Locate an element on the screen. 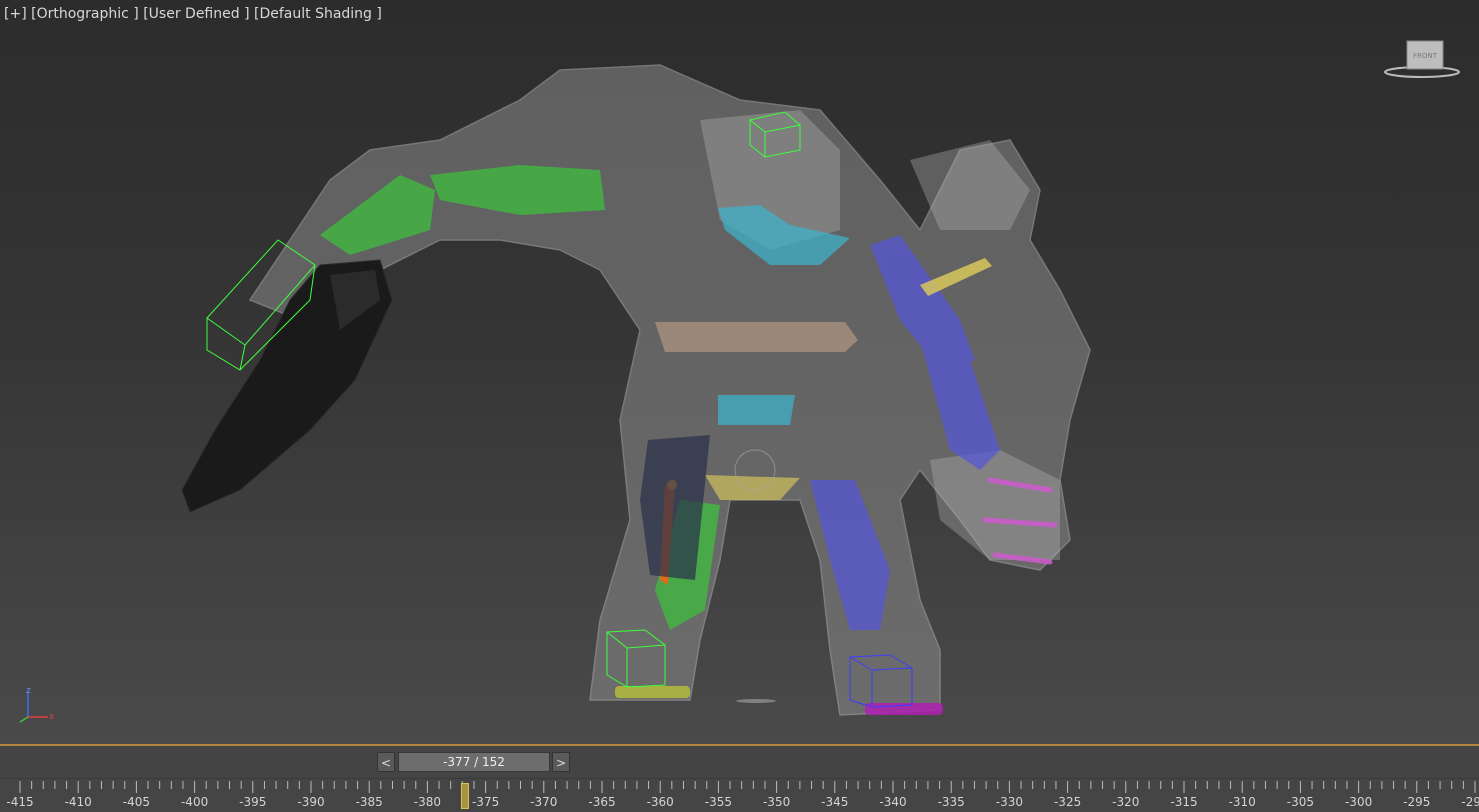 This screenshot has width=1479, height=812. track-tick-label: -390 is located at coordinates (311, 802).